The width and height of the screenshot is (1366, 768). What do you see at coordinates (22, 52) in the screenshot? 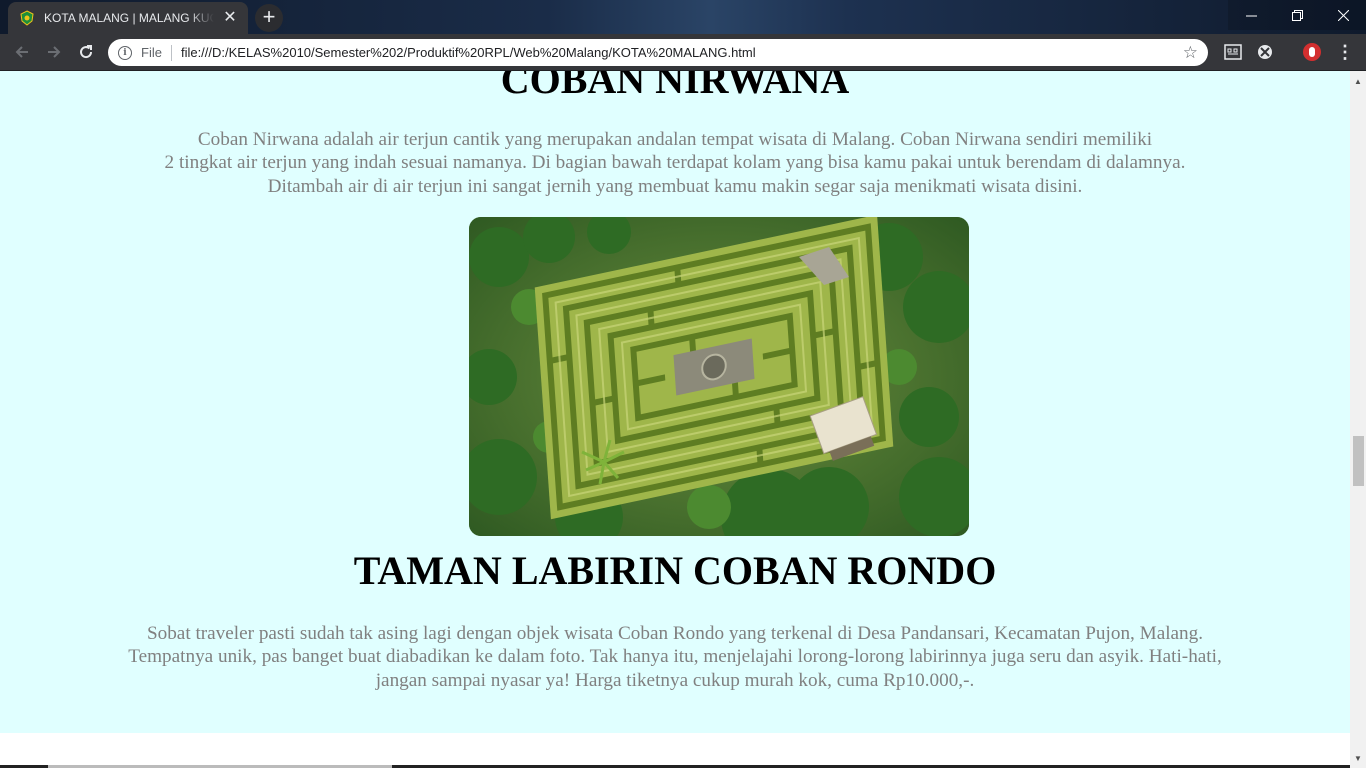
I see `back-arrow-icon` at bounding box center [22, 52].